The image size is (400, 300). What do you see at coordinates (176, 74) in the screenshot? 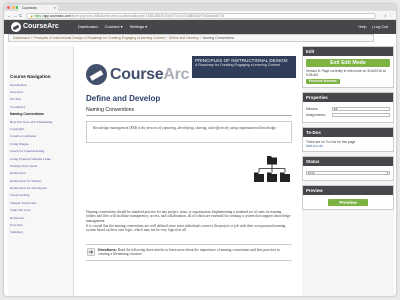
I see `brand-word-arc: Arc` at bounding box center [176, 74].